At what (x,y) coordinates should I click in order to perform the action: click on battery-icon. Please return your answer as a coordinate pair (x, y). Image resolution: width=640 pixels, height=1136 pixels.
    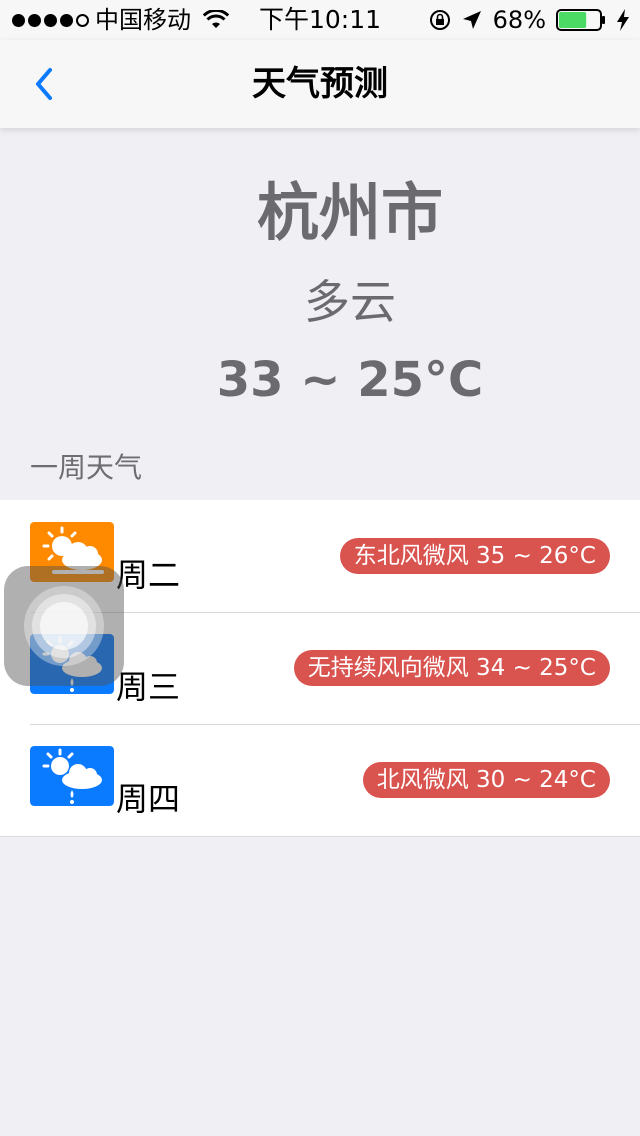
    Looking at the image, I should click on (580, 20).